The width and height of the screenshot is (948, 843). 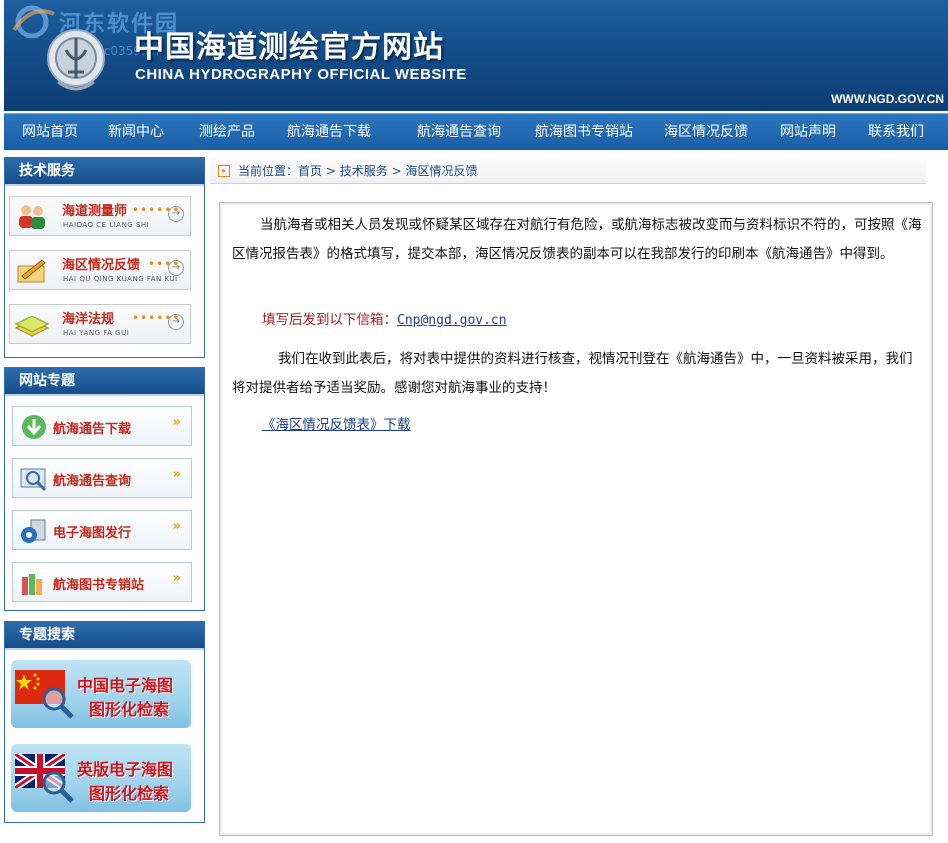 I want to click on site-title-en: CHINA HYDROGRAPHY OFFICIAL WEBSITE, so click(x=301, y=74).